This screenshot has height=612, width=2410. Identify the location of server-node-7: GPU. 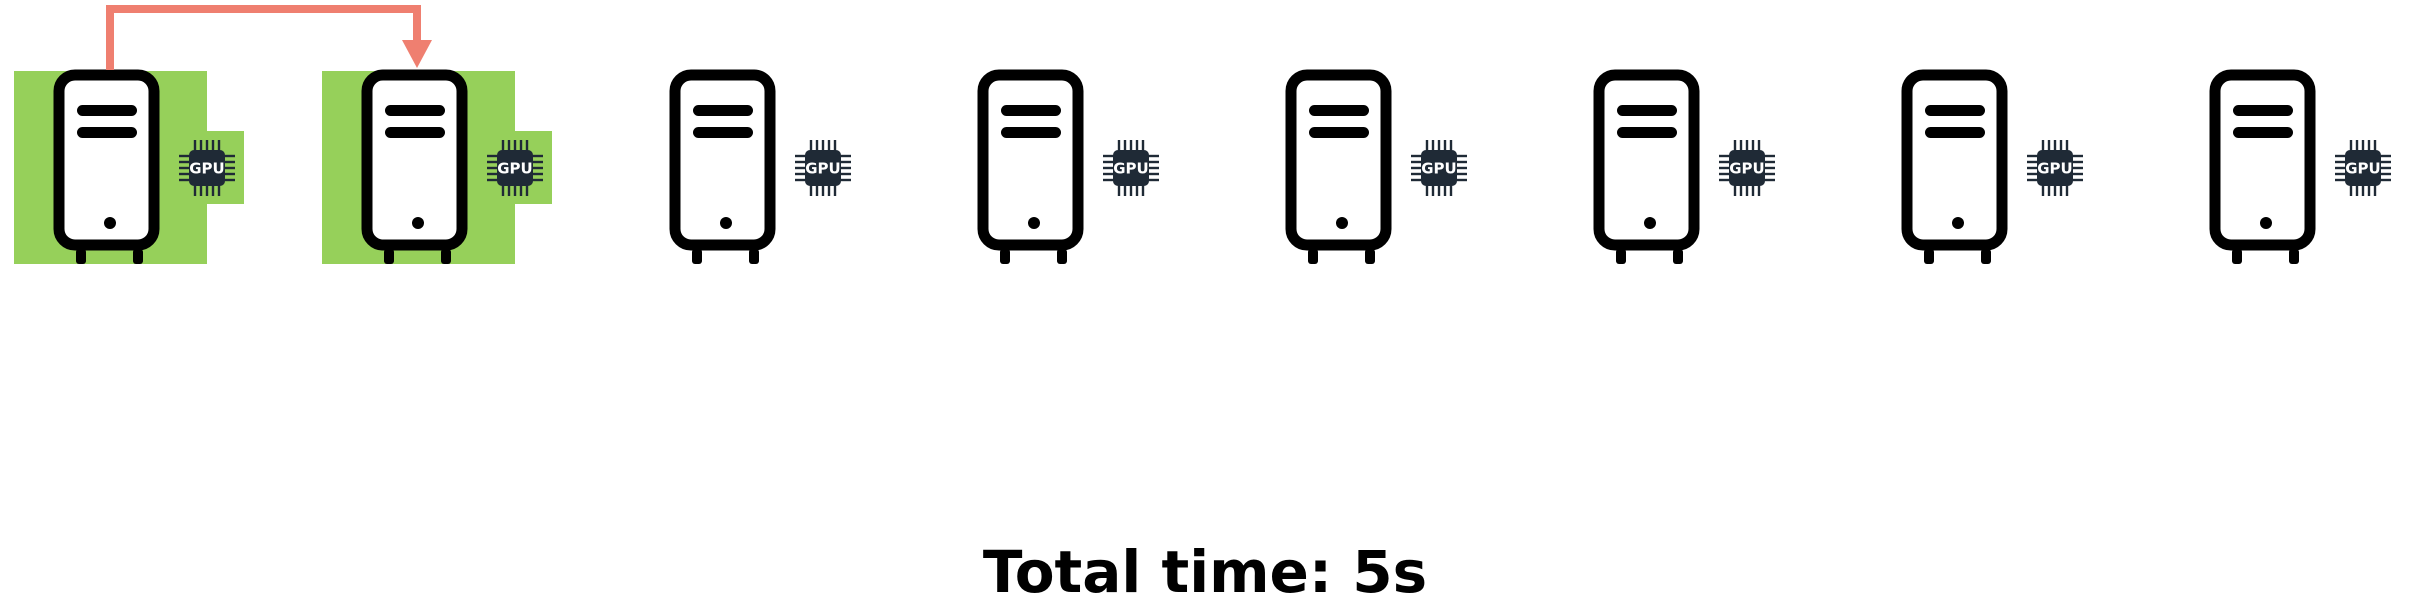
(1992, 166).